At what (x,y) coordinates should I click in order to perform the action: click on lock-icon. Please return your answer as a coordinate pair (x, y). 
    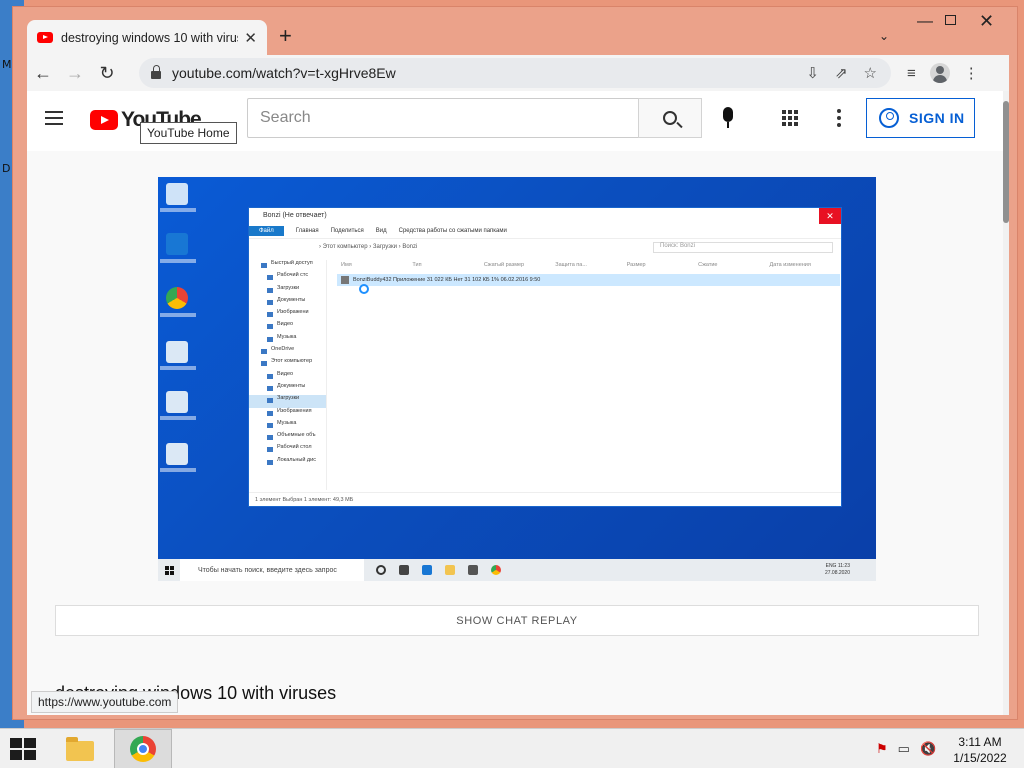
    Looking at the image, I should click on (156, 72).